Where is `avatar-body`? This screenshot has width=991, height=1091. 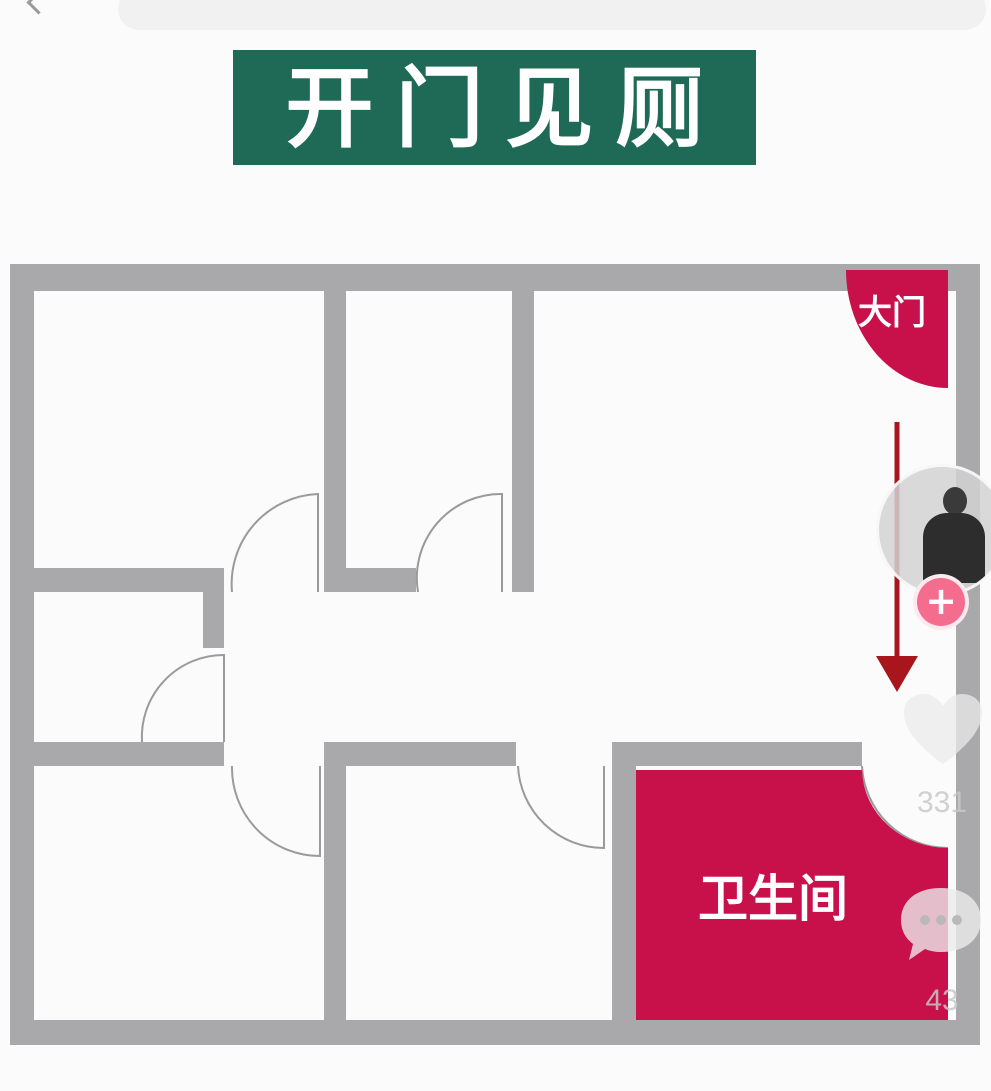
avatar-body is located at coordinates (954, 548).